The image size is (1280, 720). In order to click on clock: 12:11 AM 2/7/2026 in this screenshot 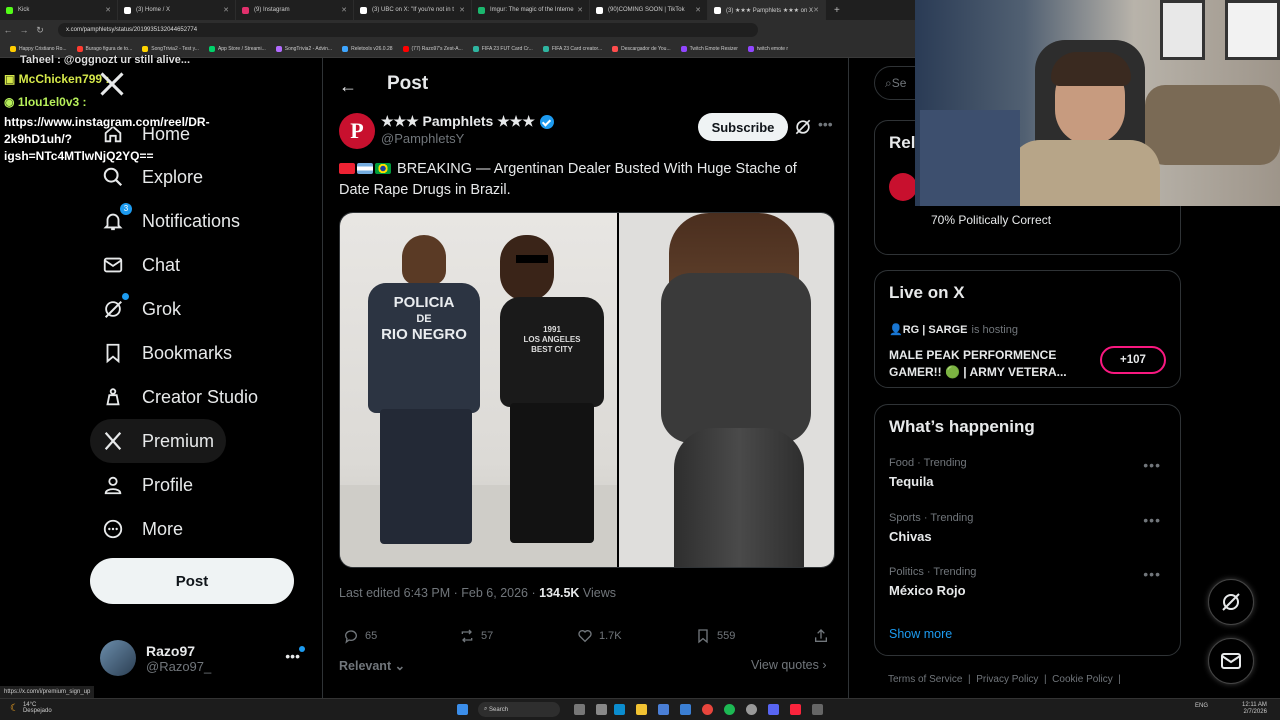, I will do `click(1254, 709)`.